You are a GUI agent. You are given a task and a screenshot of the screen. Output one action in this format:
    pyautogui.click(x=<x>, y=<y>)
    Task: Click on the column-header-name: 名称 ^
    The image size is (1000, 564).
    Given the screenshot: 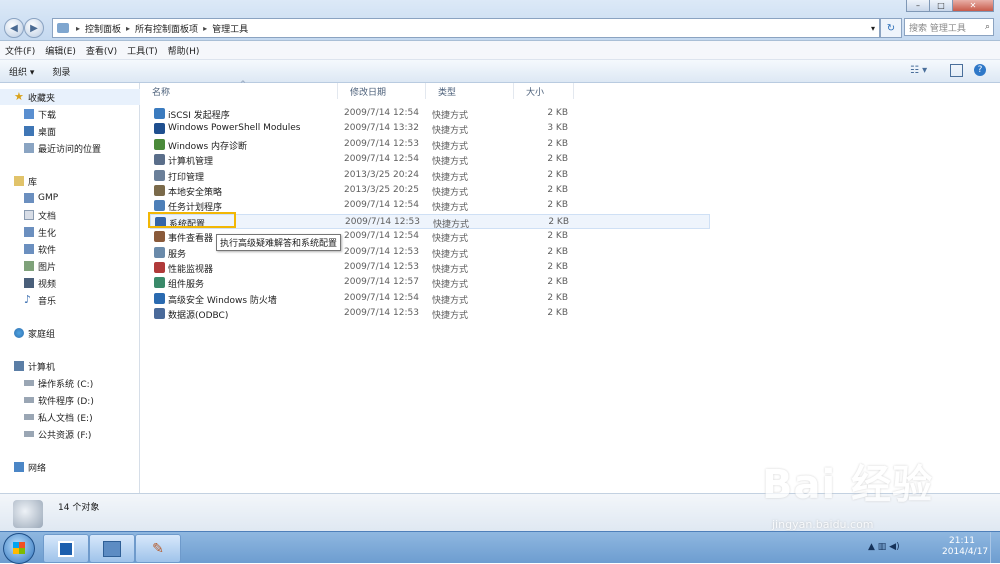 What is the action you would take?
    pyautogui.click(x=239, y=89)
    